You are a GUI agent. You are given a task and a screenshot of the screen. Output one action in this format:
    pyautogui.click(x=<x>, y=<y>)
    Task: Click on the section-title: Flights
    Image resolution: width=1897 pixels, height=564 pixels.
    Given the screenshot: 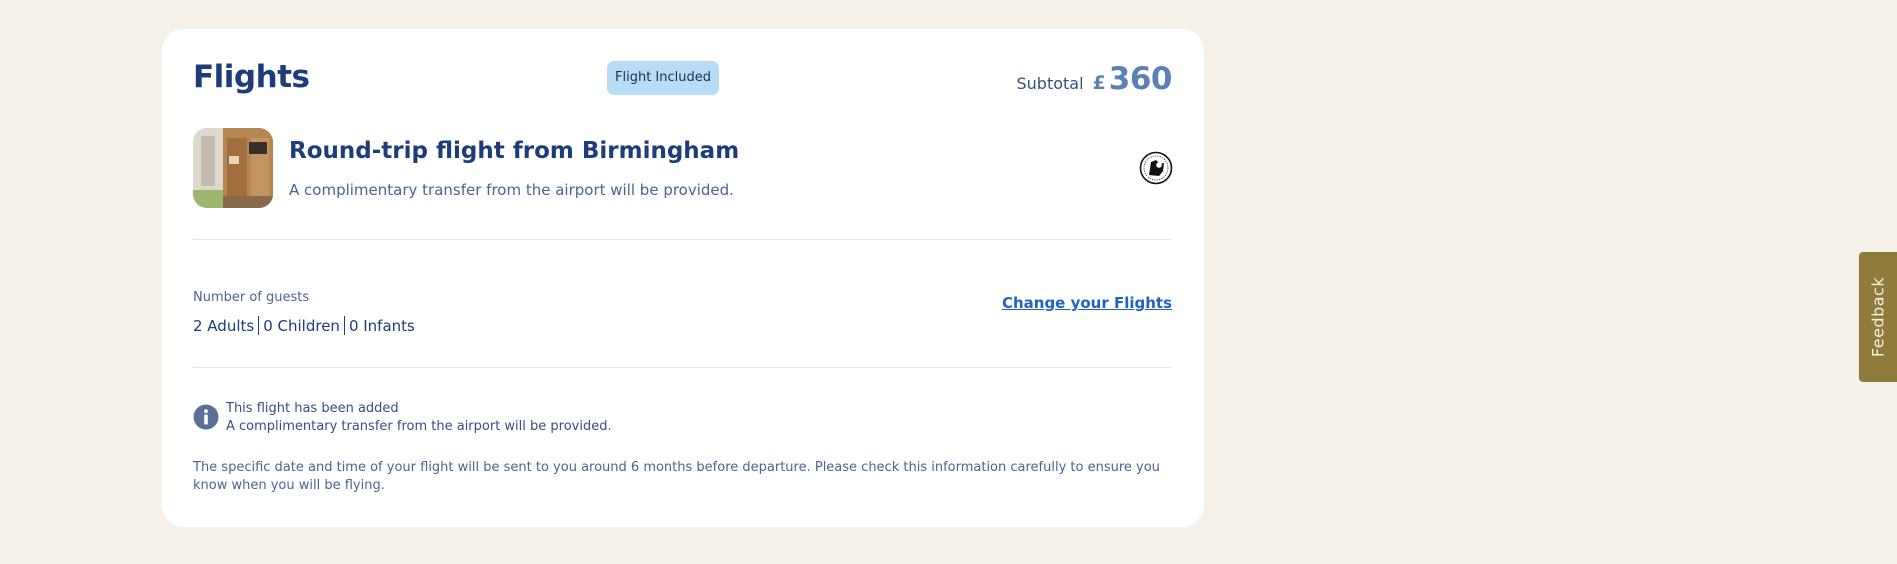 What is the action you would take?
    pyautogui.click(x=251, y=77)
    